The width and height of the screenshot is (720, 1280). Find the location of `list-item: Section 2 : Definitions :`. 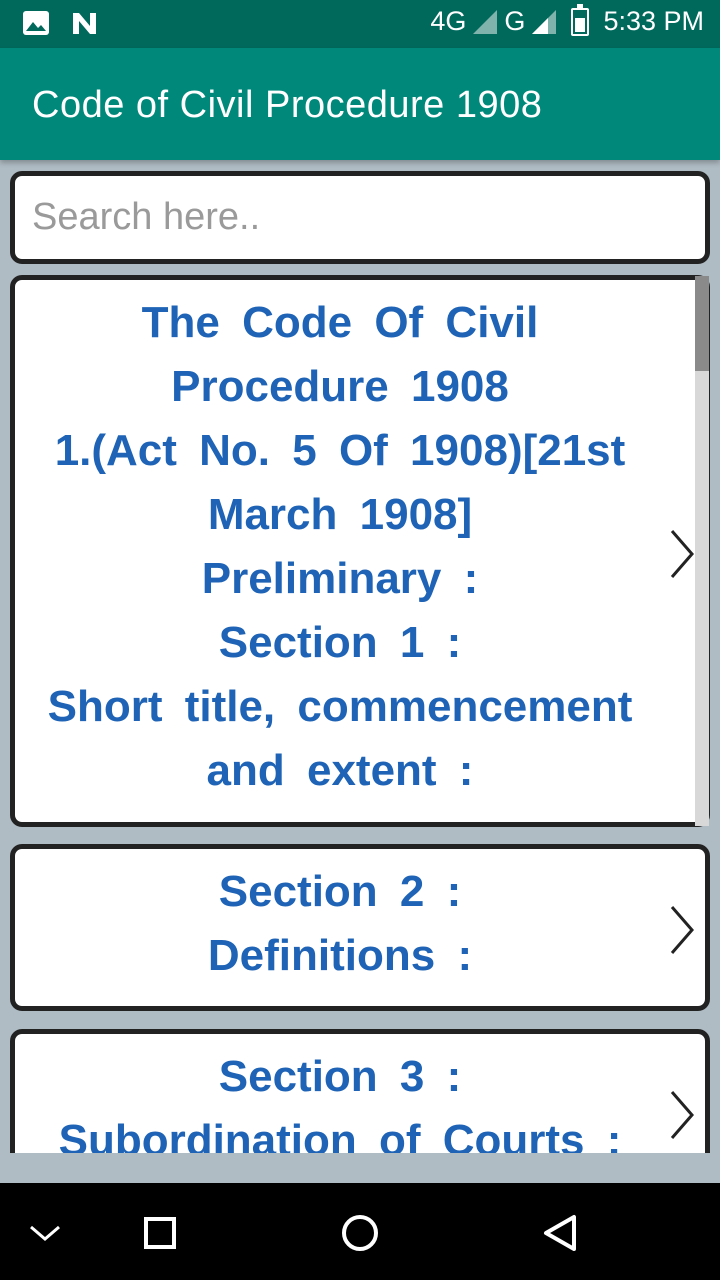

list-item: Section 2 : Definitions : is located at coordinates (360, 927).